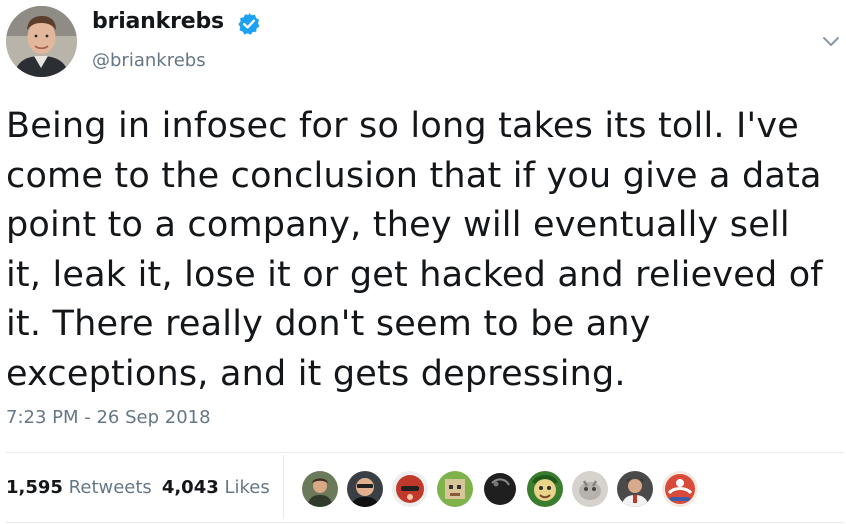 This screenshot has height=524, width=846. I want to click on stats-separator, so click(283, 487).